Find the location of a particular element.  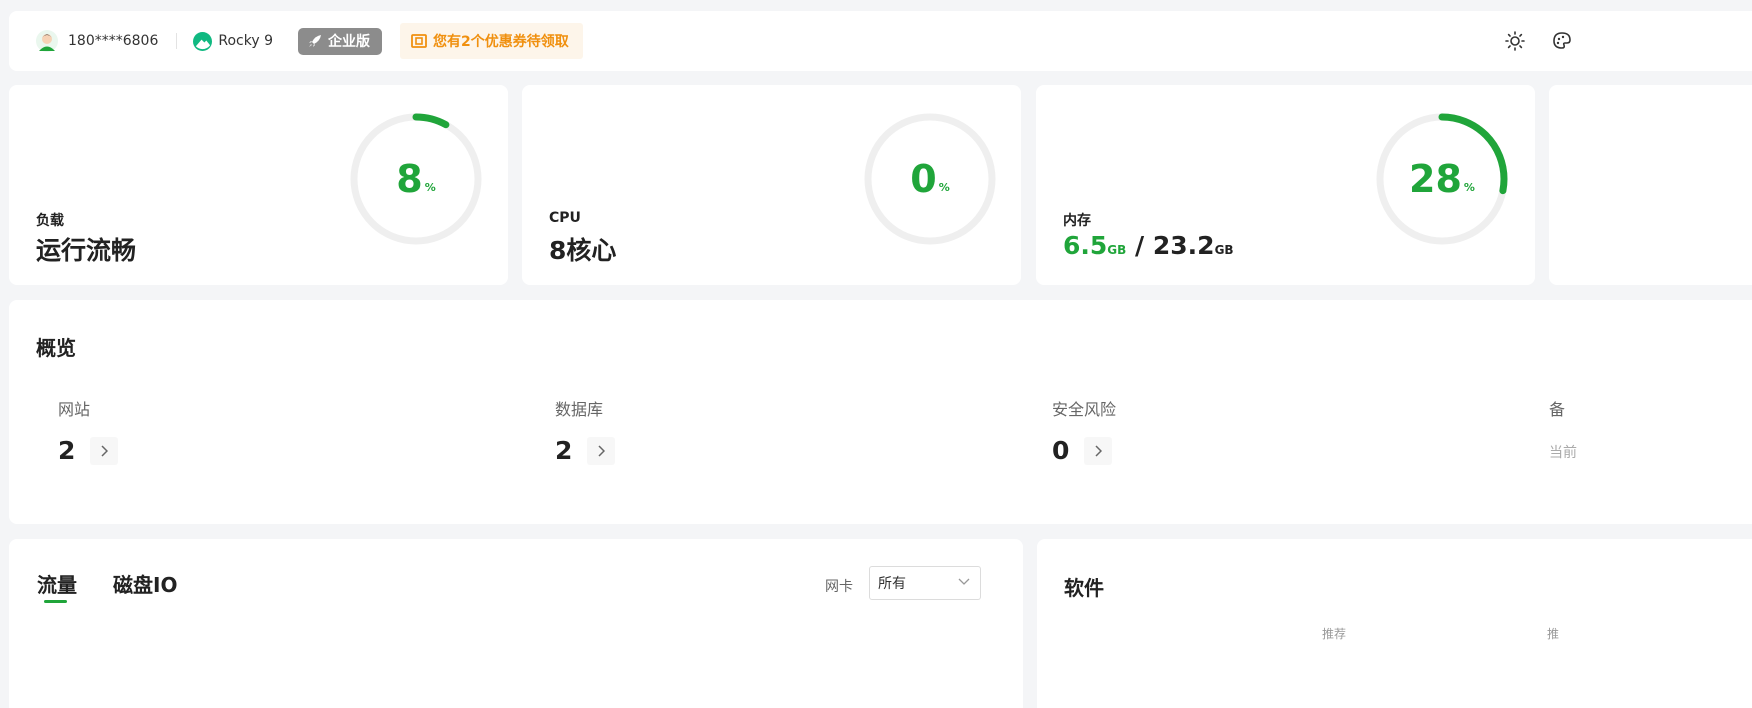

databases-count: 2 is located at coordinates (564, 450).